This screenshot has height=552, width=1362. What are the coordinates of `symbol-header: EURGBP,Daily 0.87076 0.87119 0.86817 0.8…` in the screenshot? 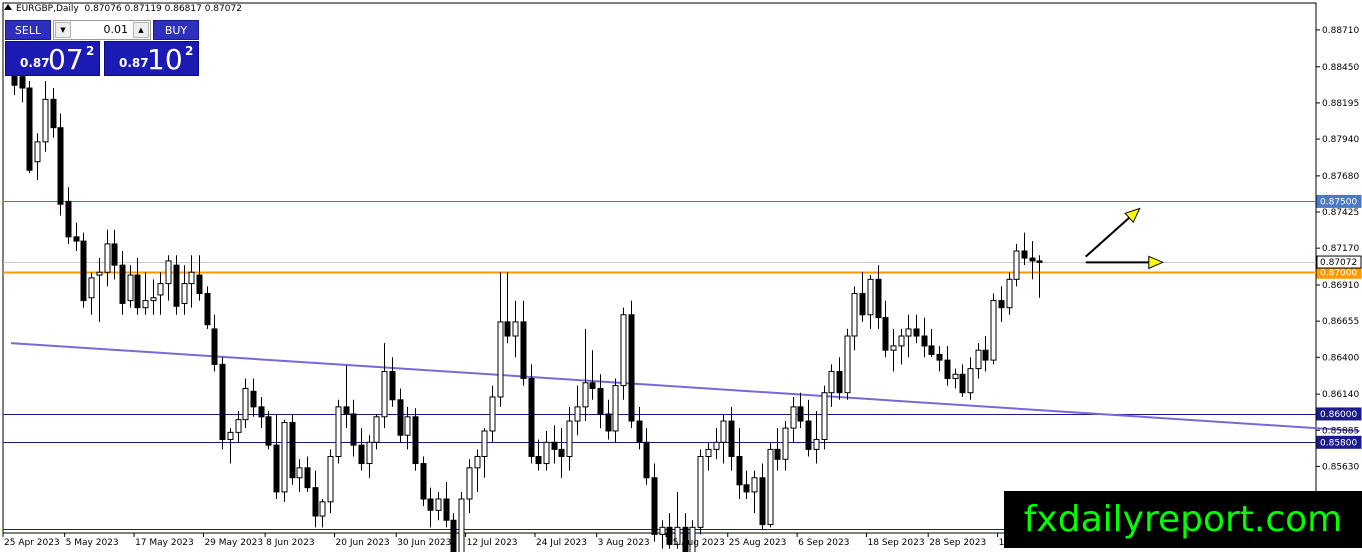 It's located at (123, 9).